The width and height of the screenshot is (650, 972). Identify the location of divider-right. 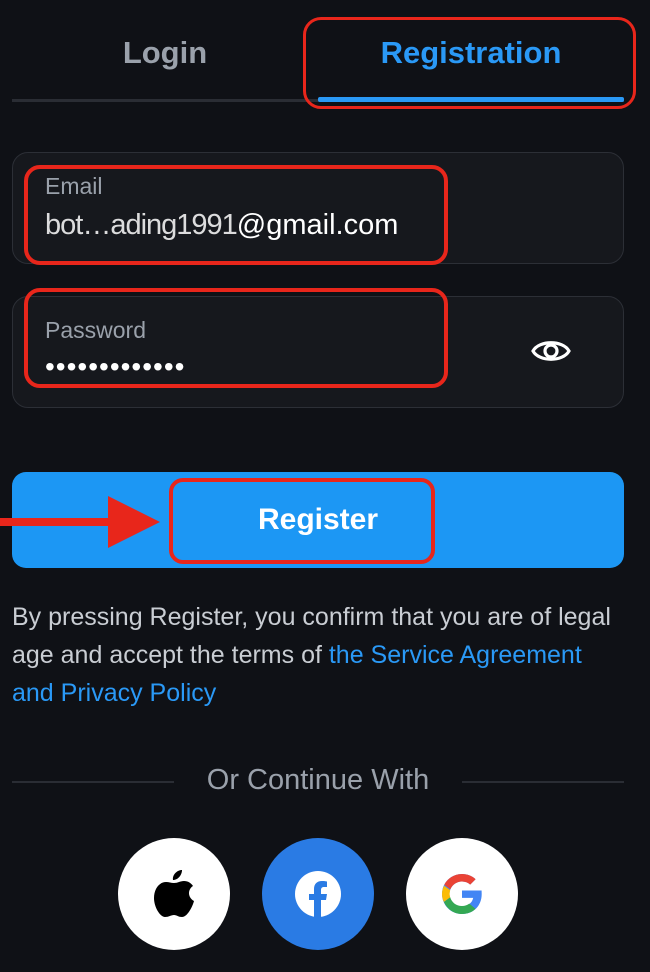
(543, 782).